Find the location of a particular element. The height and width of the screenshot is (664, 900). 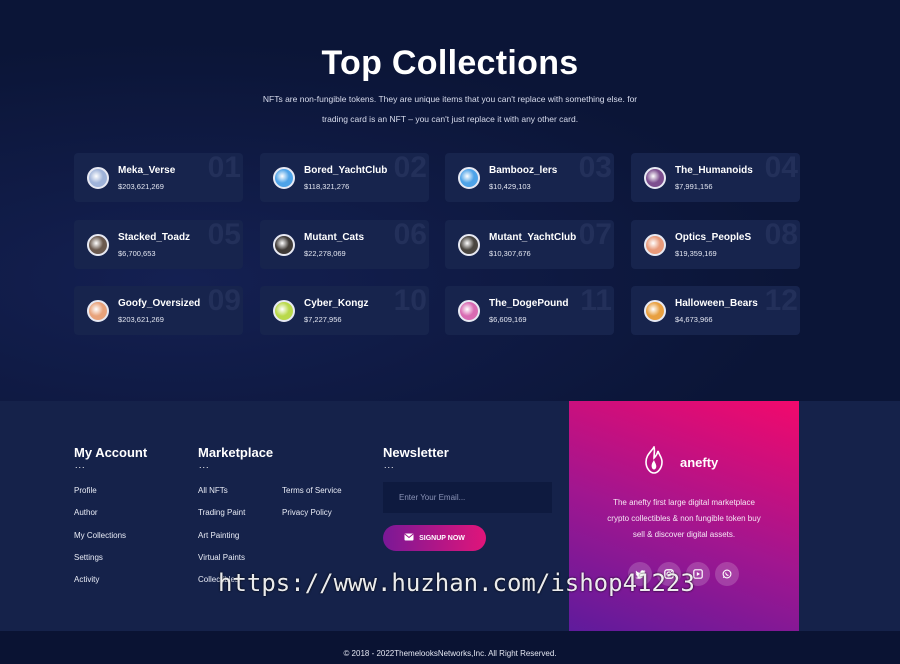

collection-card: 04 The_Humanoids $7,991,156 is located at coordinates (715, 177).